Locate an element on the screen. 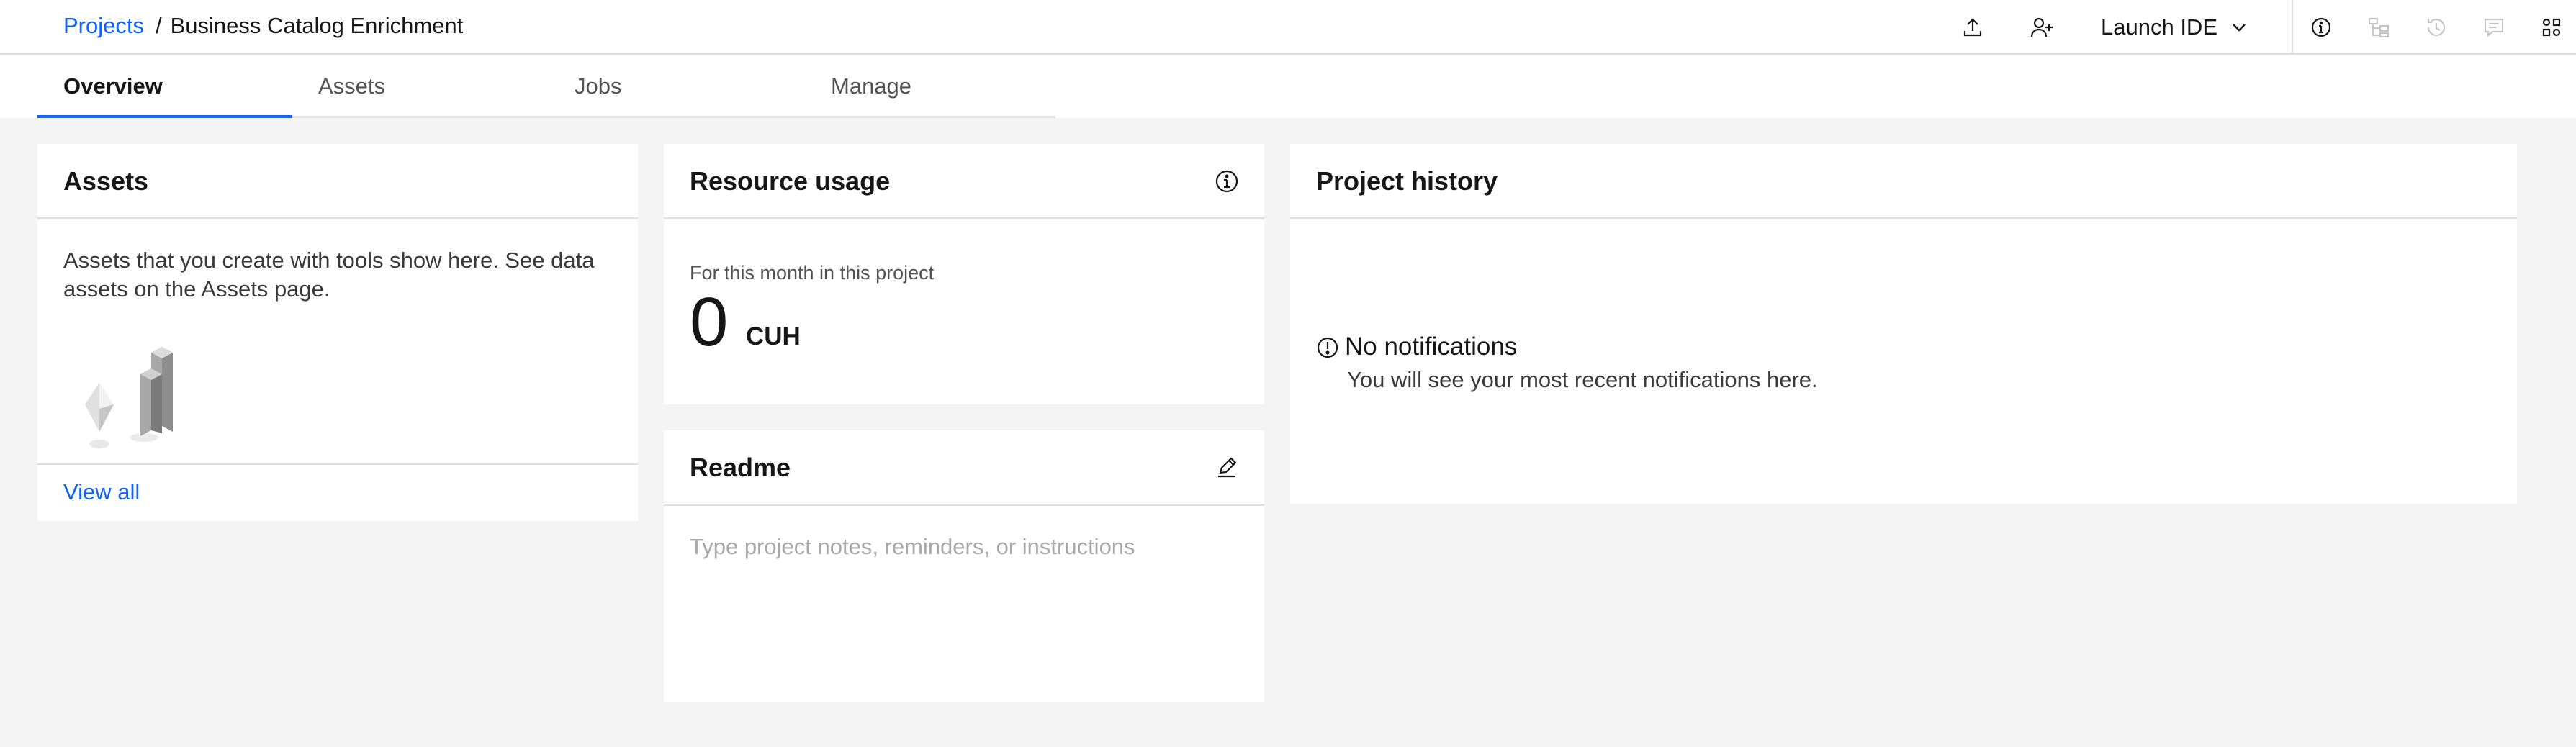 This screenshot has height=747, width=2576. view-all-link: View all is located at coordinates (101, 492).